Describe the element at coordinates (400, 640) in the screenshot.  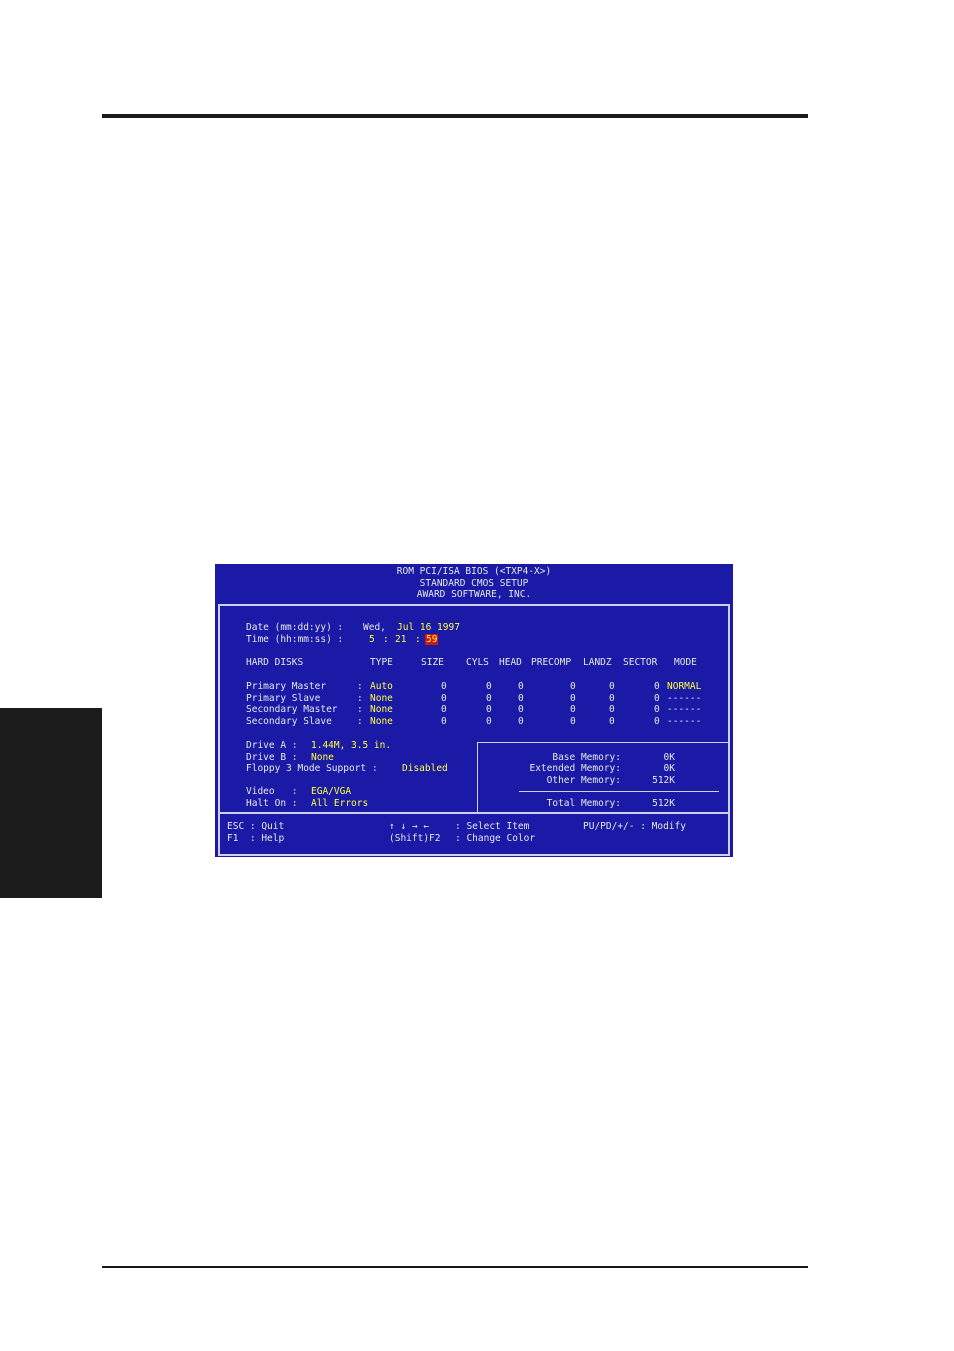
I see `time-minute-field: 21` at that location.